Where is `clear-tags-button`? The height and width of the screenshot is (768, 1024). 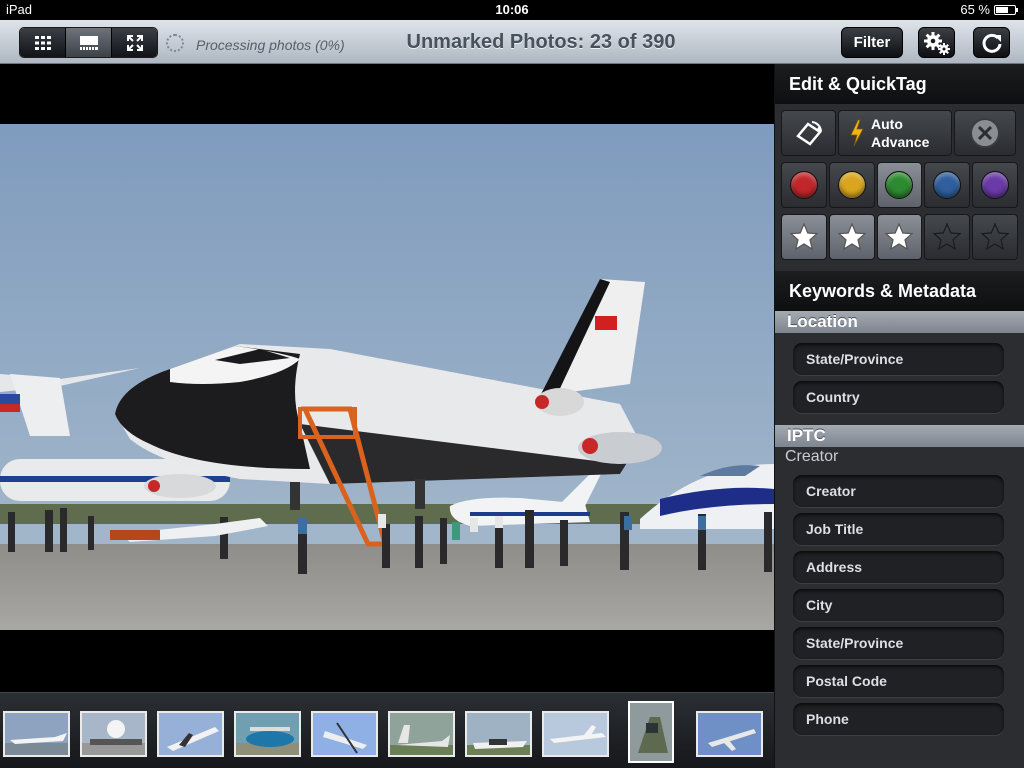 clear-tags-button is located at coordinates (985, 133).